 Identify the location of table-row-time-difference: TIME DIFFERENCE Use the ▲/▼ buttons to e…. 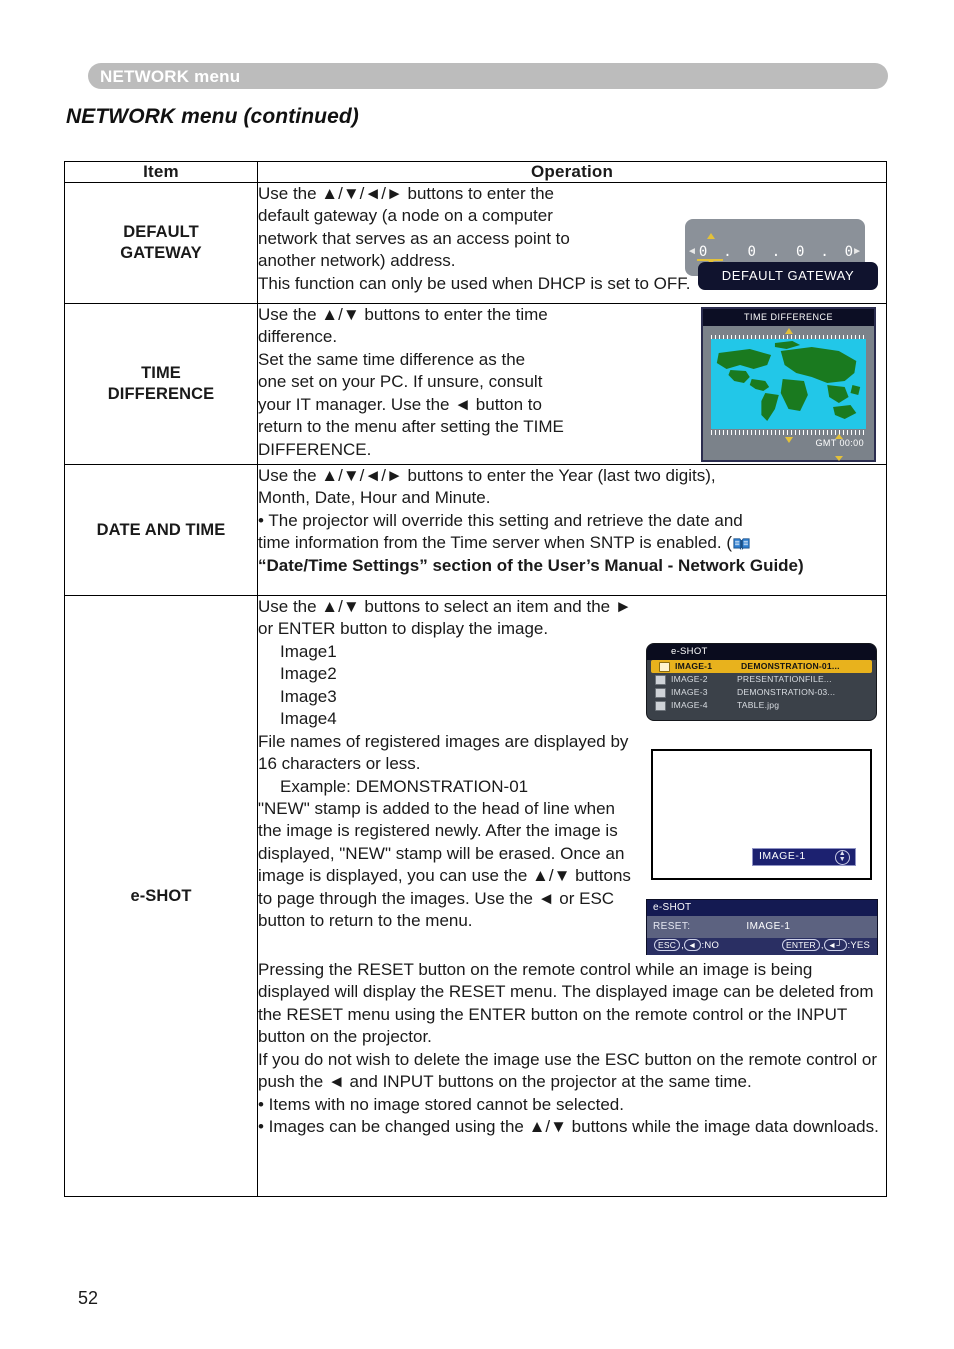
(475, 384).